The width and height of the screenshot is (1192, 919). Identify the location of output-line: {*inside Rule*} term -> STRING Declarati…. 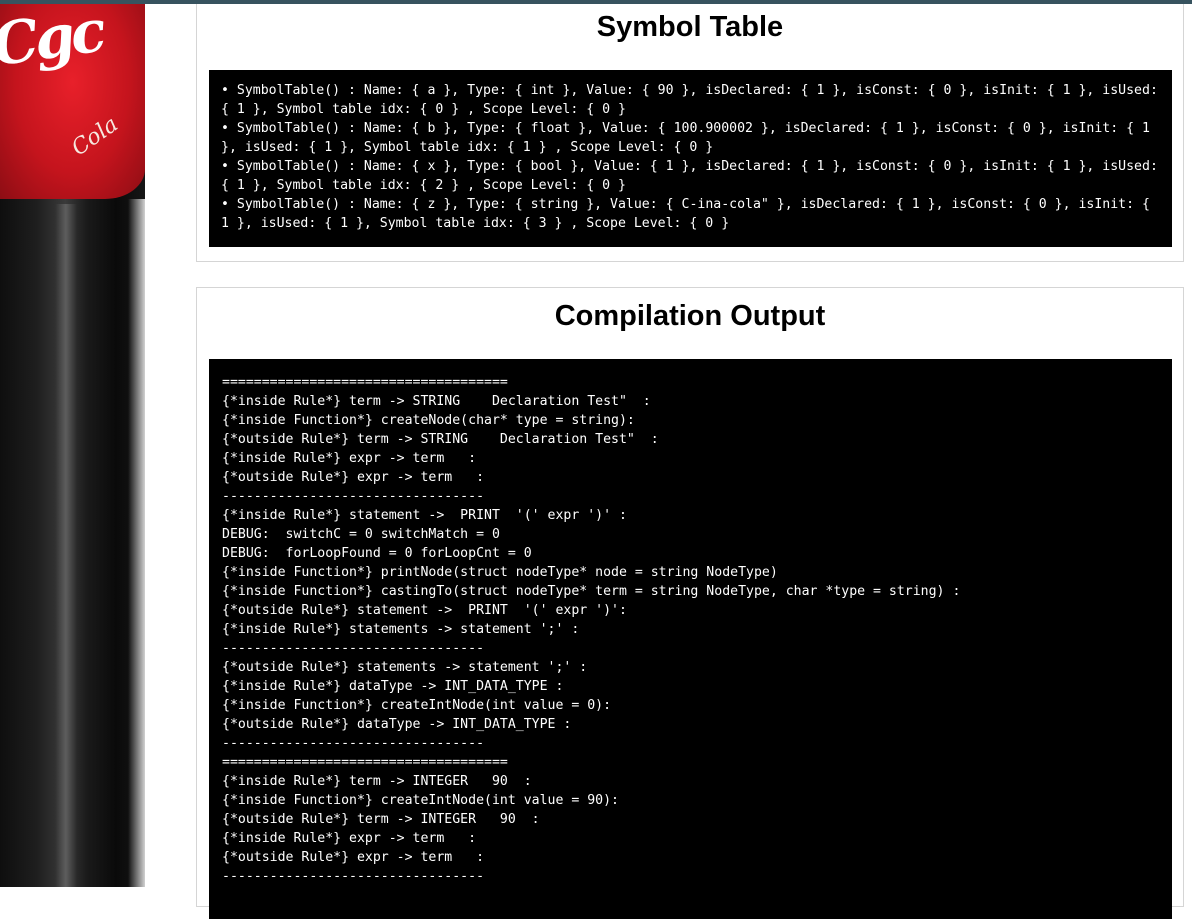
(436, 401).